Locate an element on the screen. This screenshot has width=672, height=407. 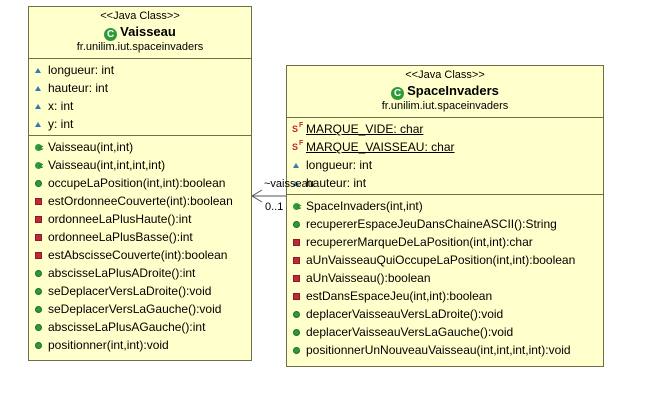
method-row: positionner(int,int):void is located at coordinates (142, 345).